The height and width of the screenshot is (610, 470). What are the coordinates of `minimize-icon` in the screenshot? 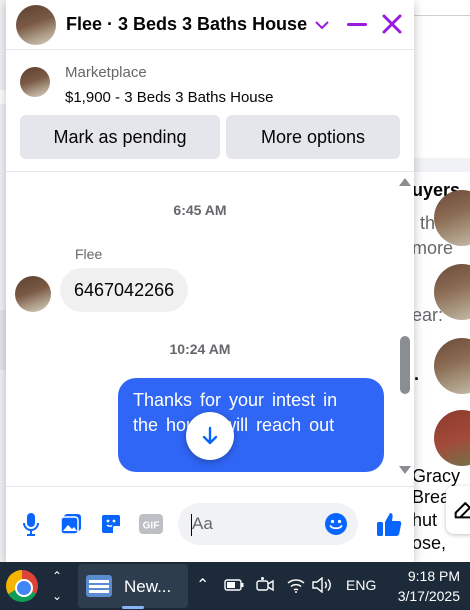 It's located at (357, 24).